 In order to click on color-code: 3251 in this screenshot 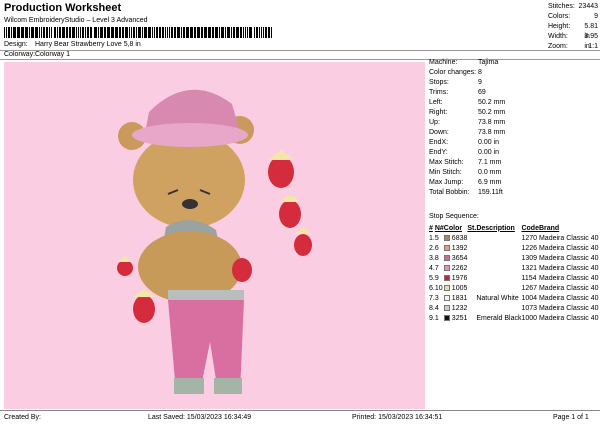, I will do `click(455, 318)`.